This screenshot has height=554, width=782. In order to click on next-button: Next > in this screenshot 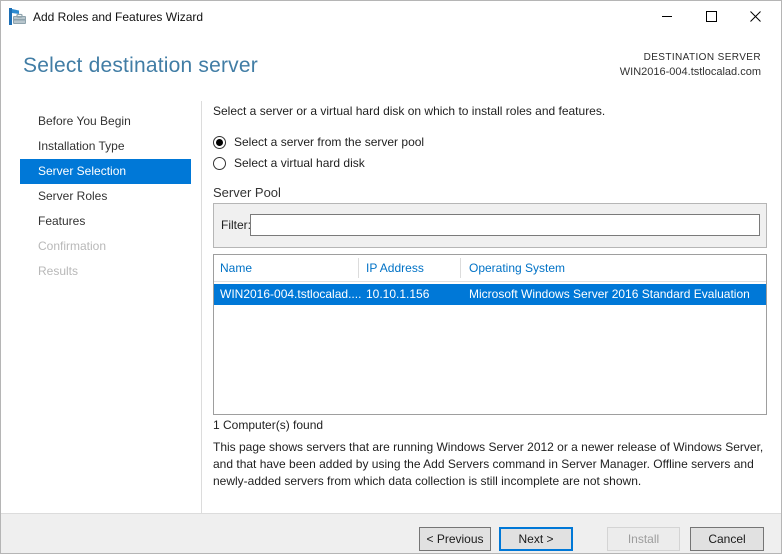, I will do `click(536, 539)`.